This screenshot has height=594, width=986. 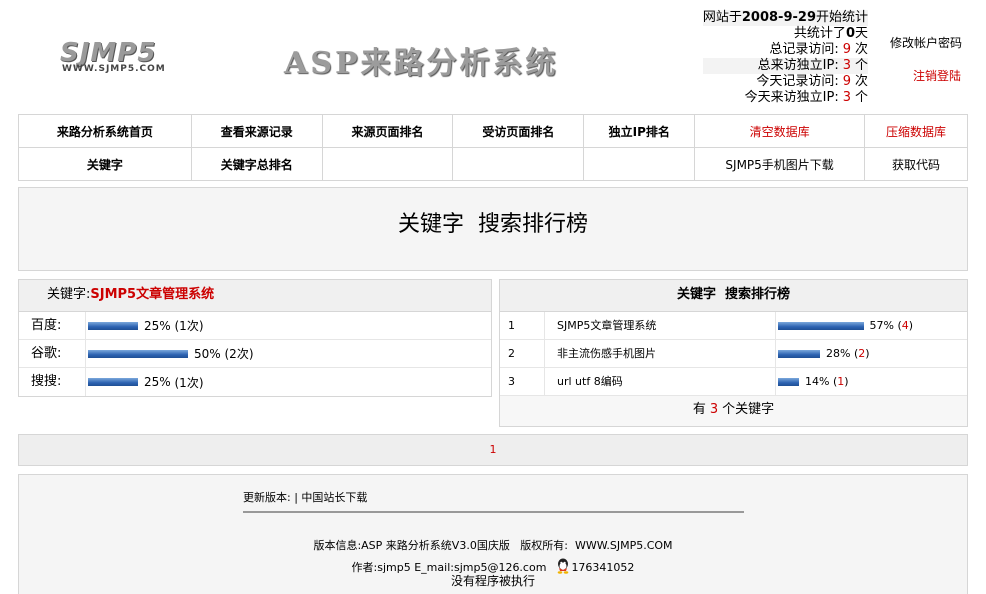 I want to click on keyword-label: 关键字:, so click(x=69, y=294).